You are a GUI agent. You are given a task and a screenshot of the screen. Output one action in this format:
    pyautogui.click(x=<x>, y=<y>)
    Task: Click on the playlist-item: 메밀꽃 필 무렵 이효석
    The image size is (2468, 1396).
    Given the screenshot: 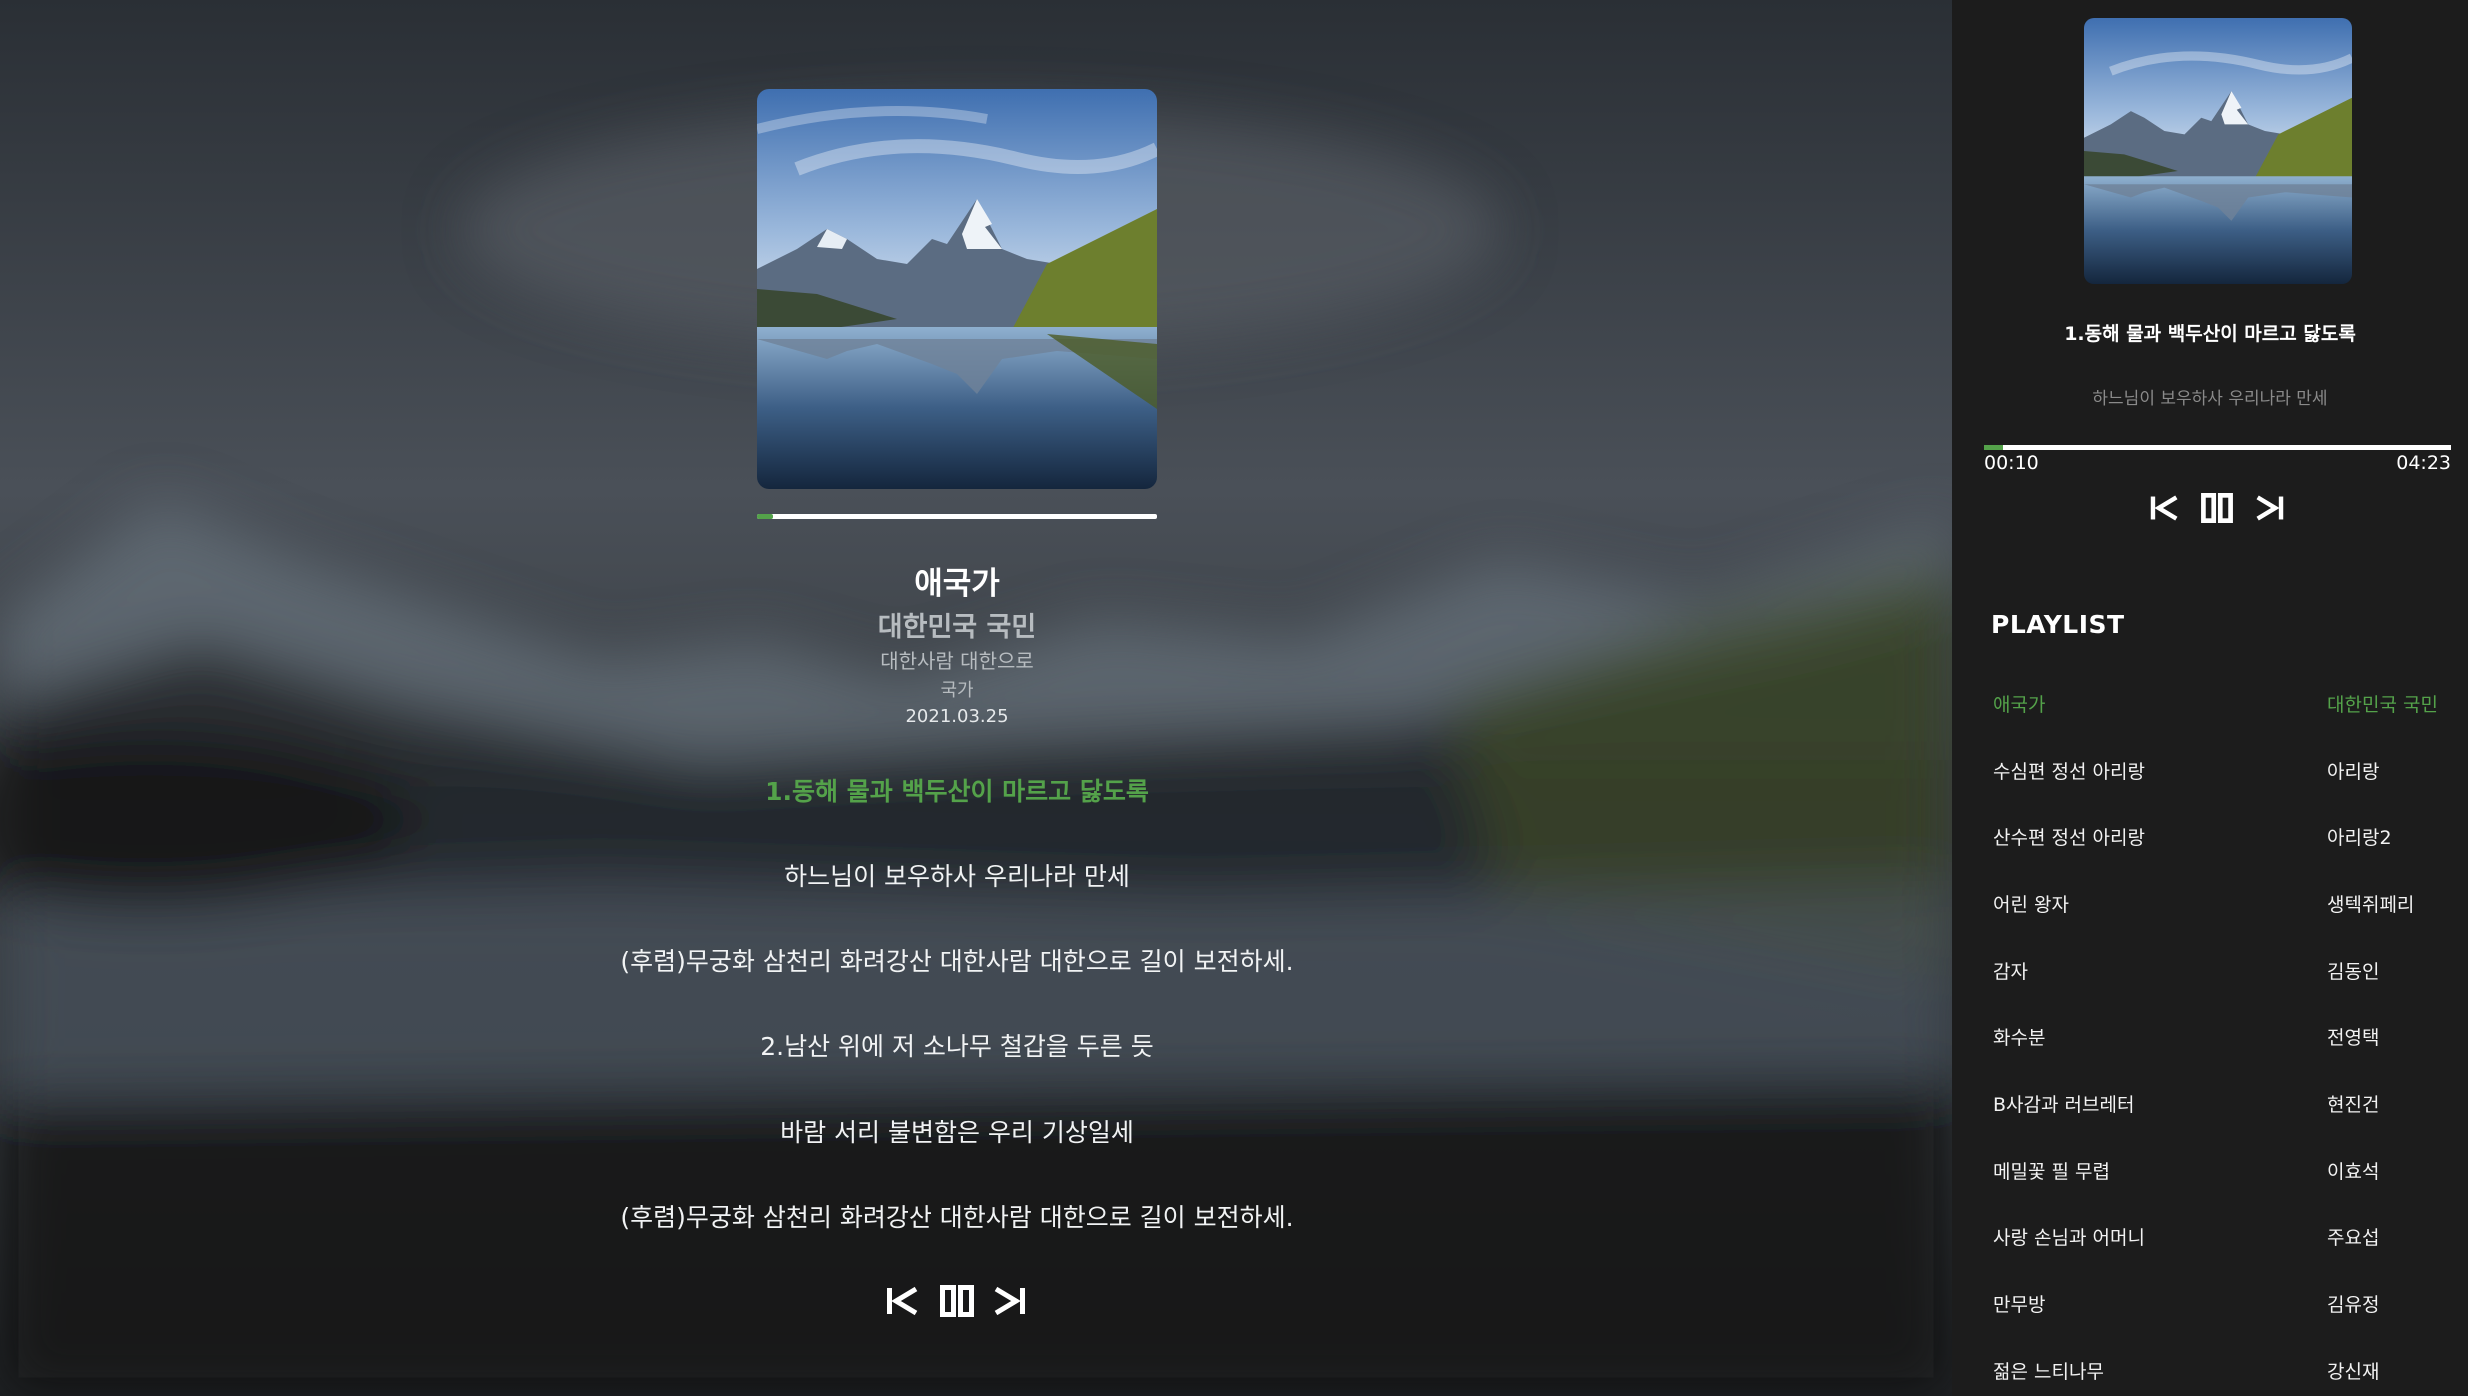 What is the action you would take?
    pyautogui.click(x=2210, y=1170)
    